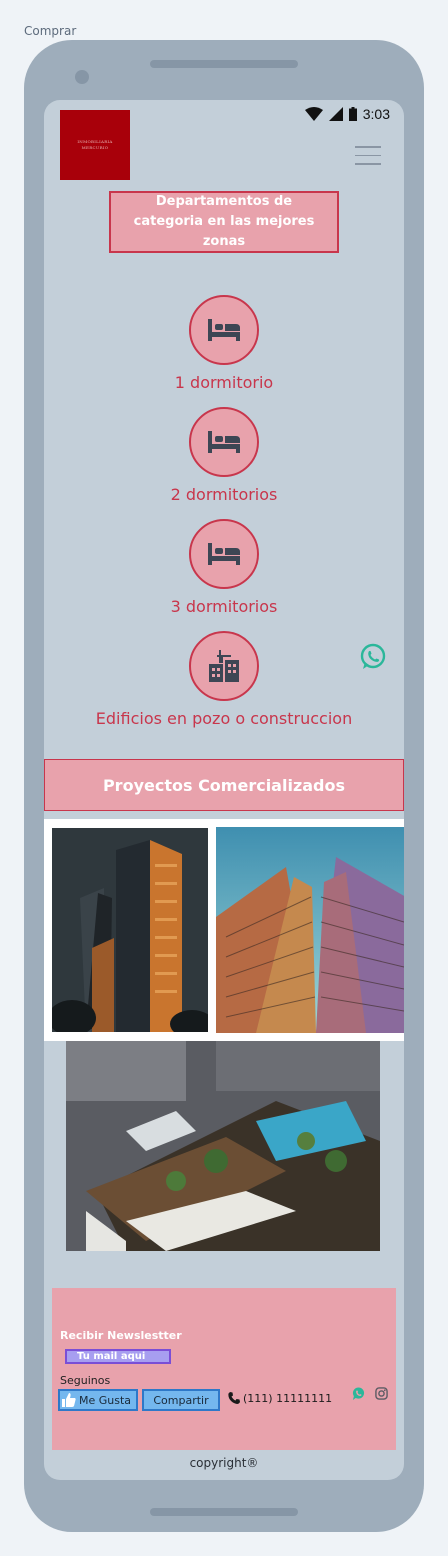 The image size is (448, 1556). What do you see at coordinates (313, 114) in the screenshot?
I see `wifi-icon` at bounding box center [313, 114].